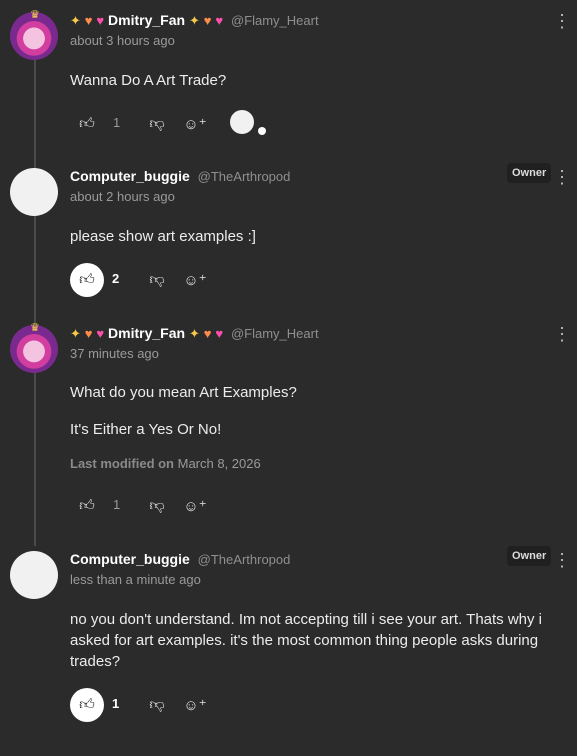  What do you see at coordinates (183, 392) in the screenshot?
I see `comment-text-line: What do you mean Art Examples?` at bounding box center [183, 392].